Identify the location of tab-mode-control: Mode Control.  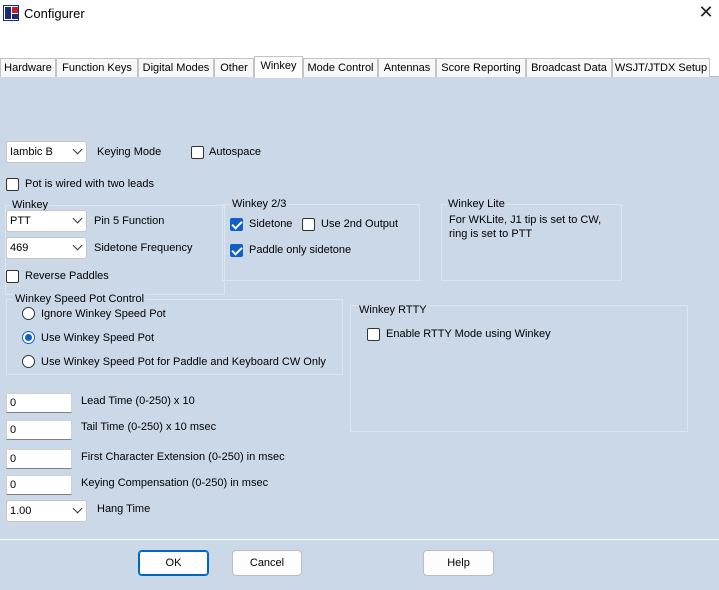
(340, 67).